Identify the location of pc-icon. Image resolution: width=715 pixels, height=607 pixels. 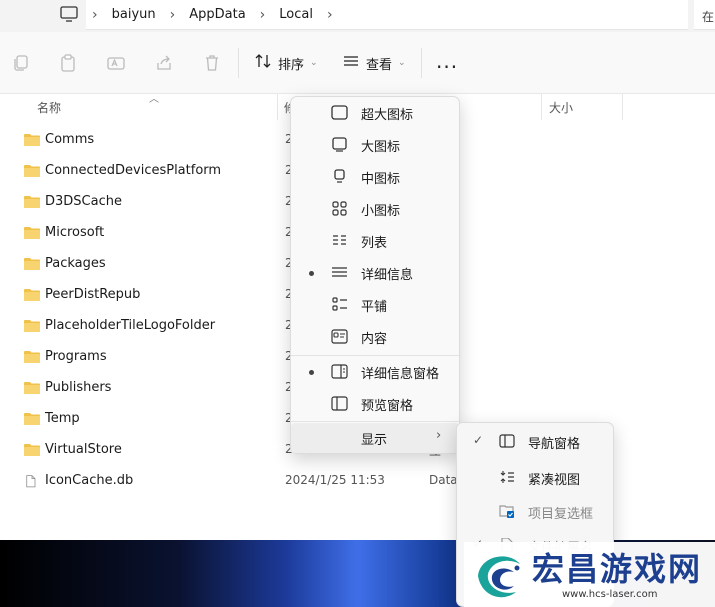
(69, 14).